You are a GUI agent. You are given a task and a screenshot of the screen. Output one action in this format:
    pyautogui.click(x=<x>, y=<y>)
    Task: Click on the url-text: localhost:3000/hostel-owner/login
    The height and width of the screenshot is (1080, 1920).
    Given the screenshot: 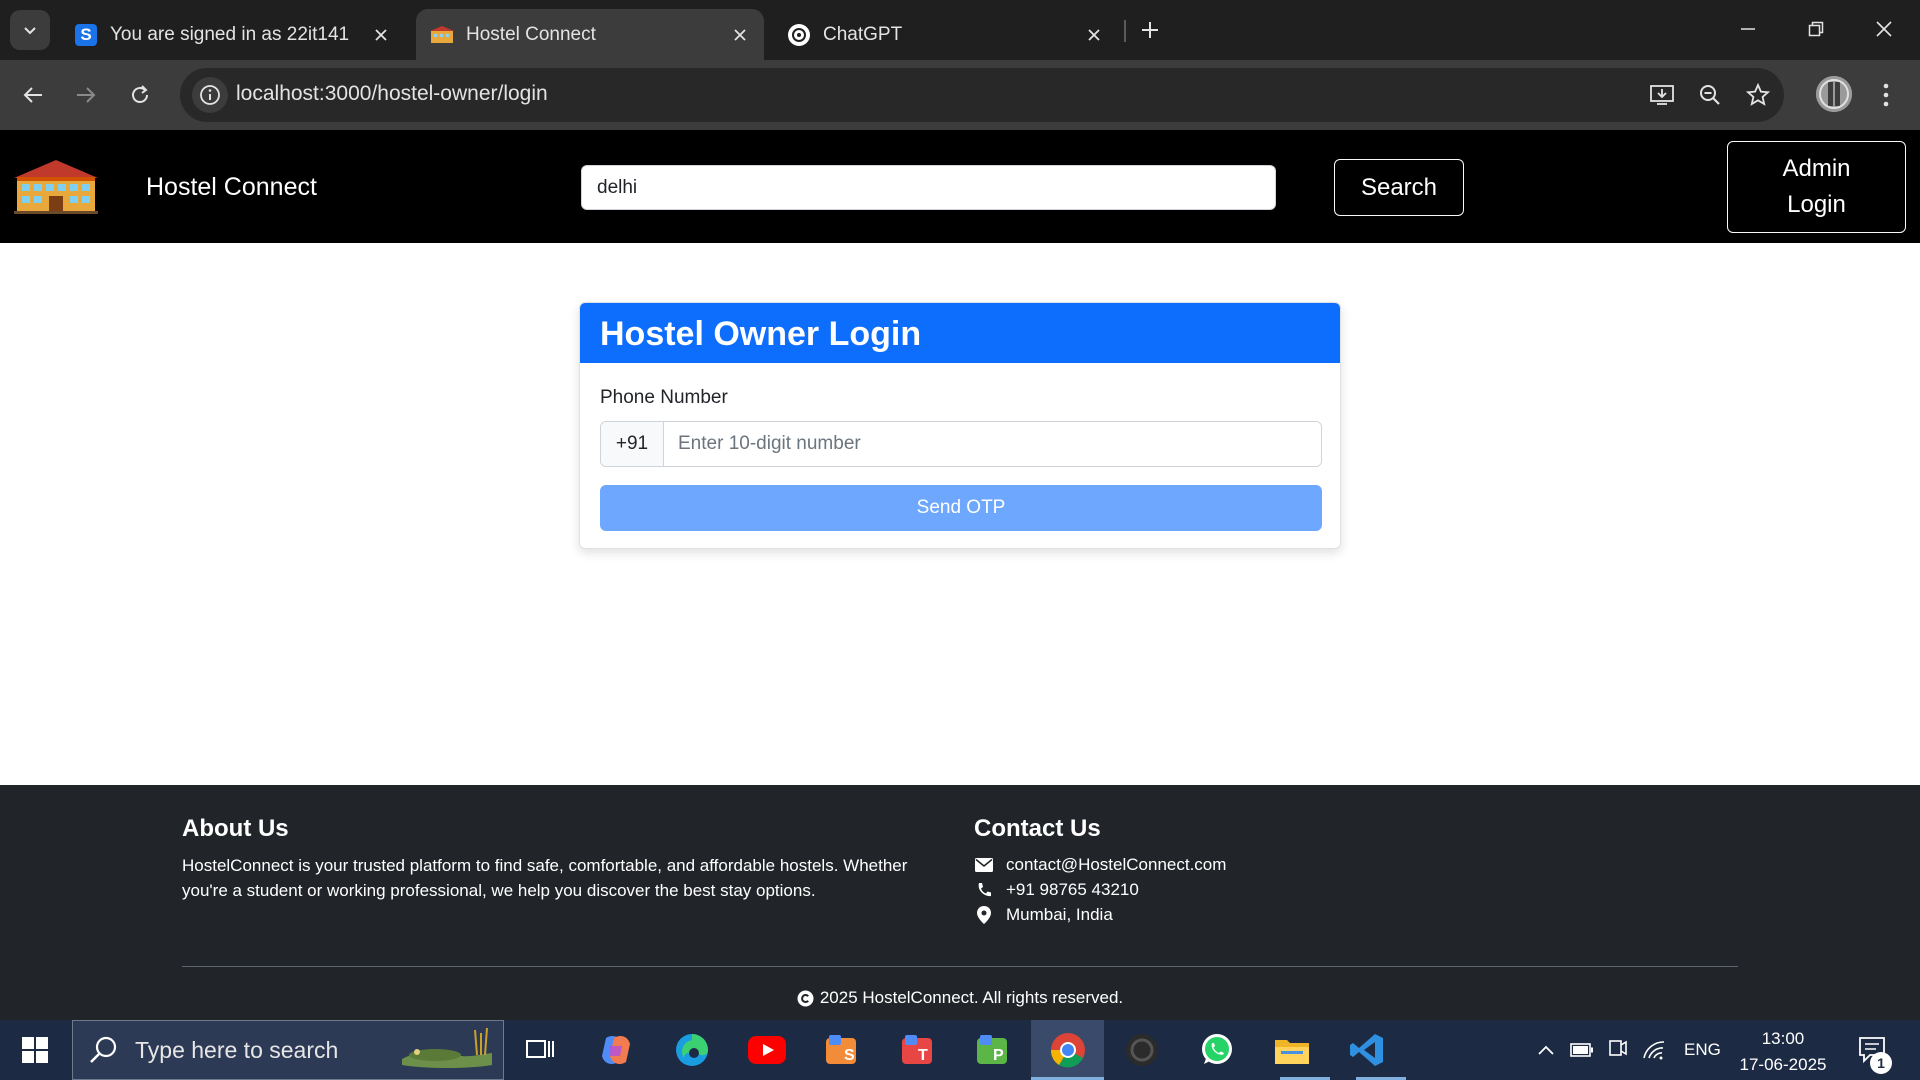 What is the action you would take?
    pyautogui.click(x=392, y=93)
    